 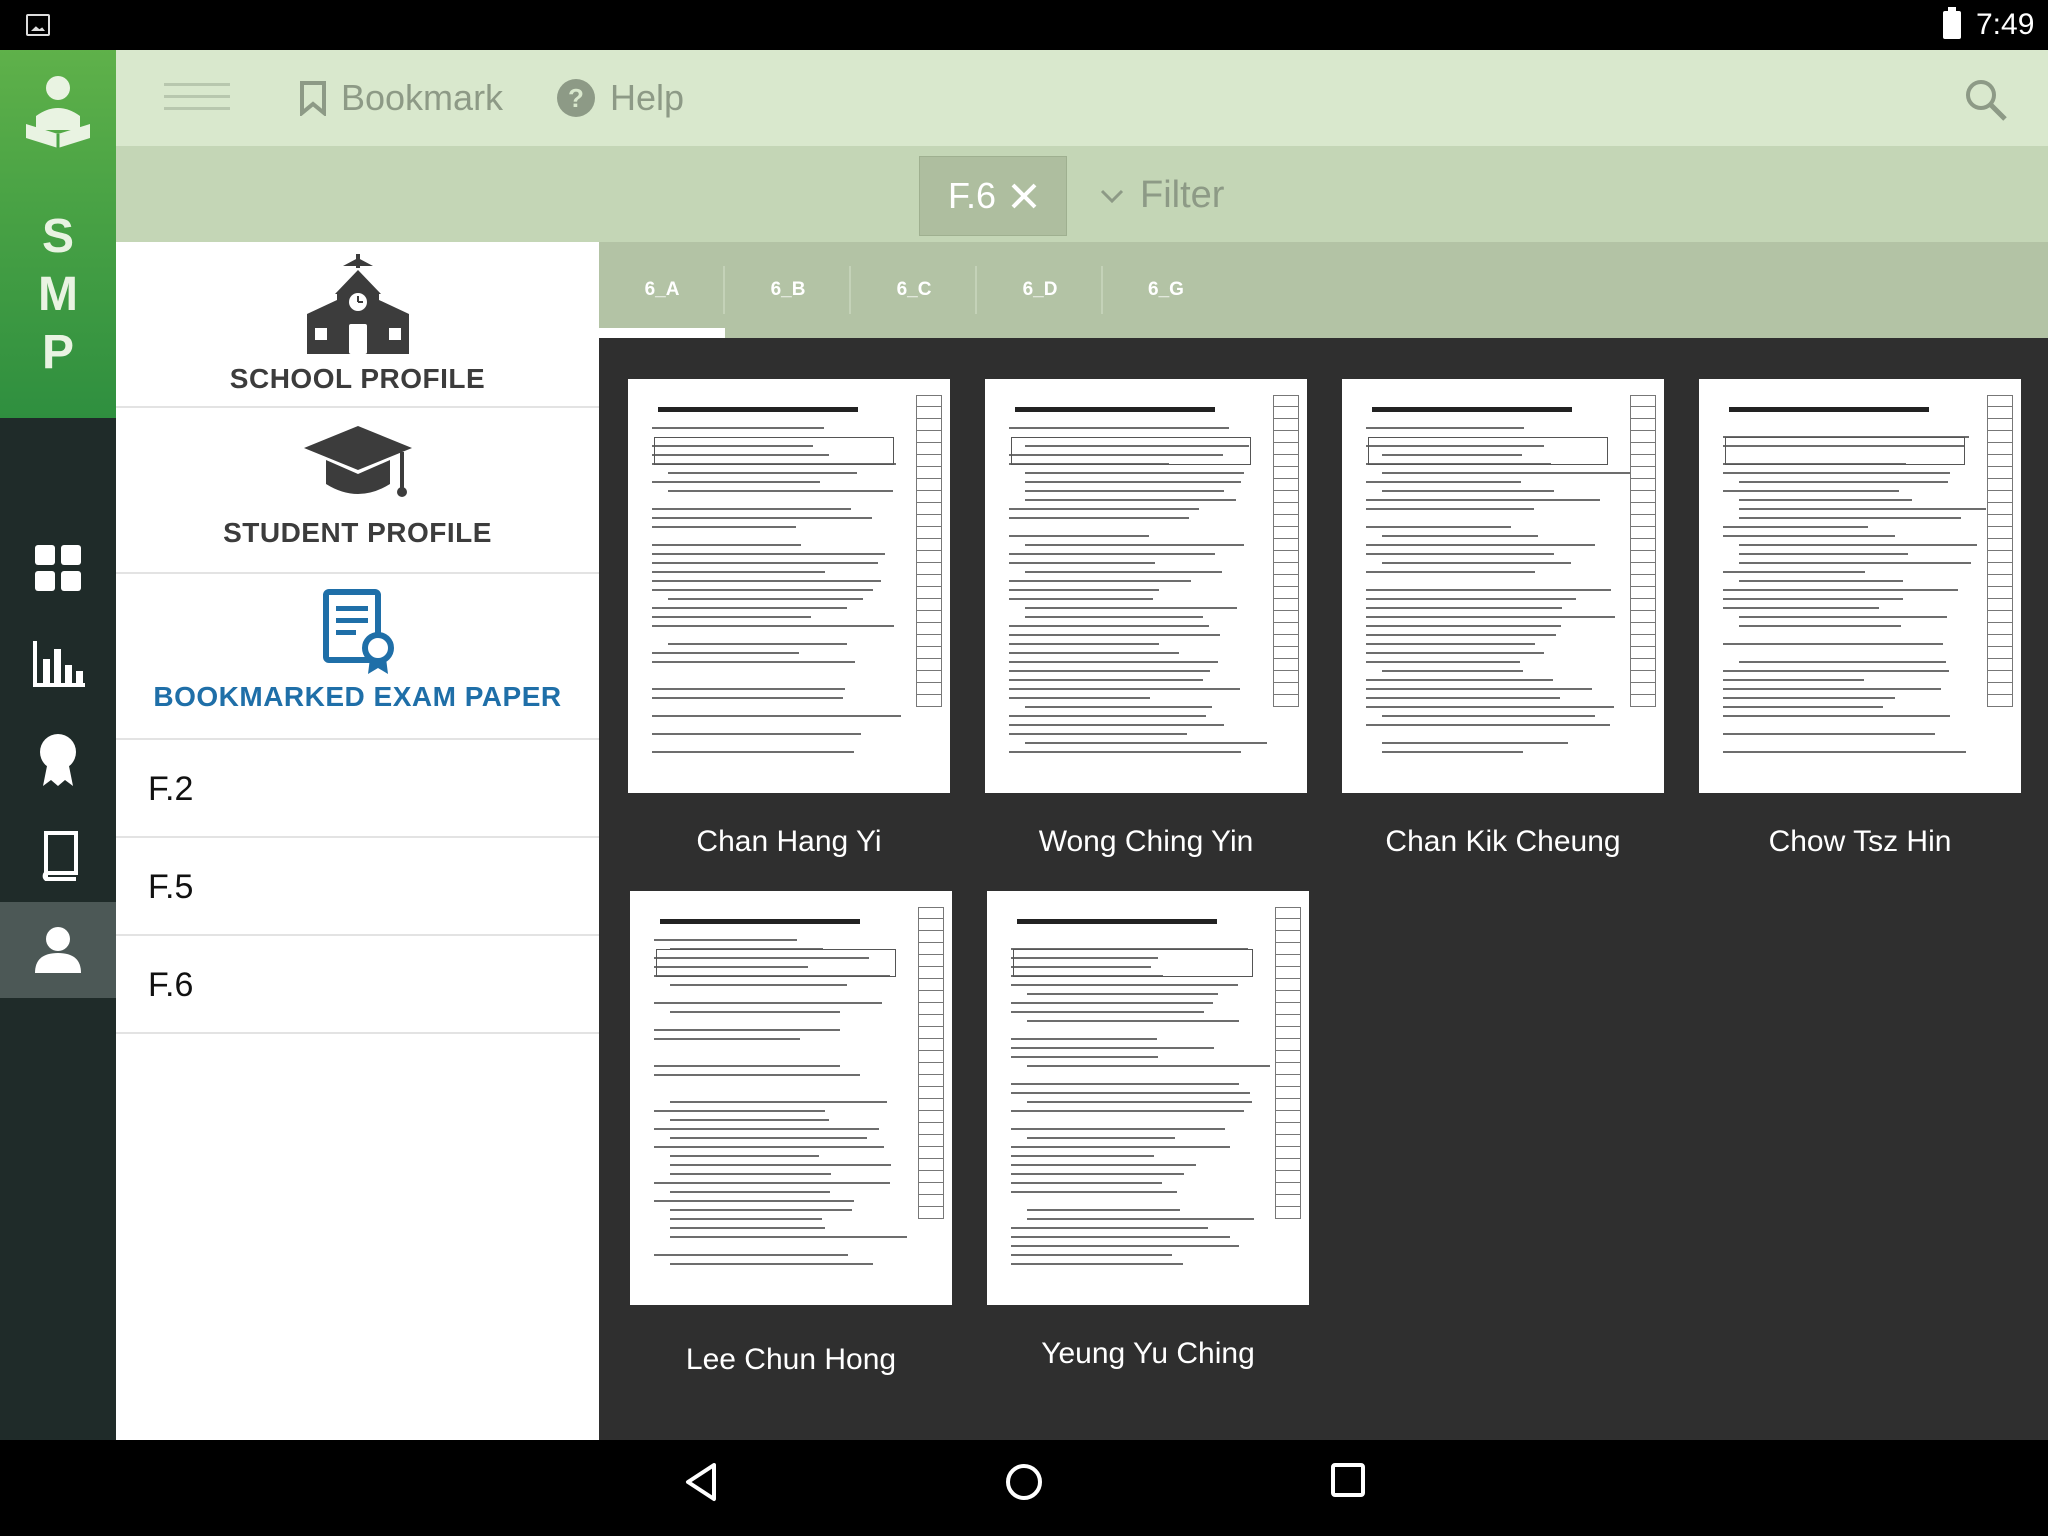 I want to click on paper-marks-column, so click(x=929, y=585).